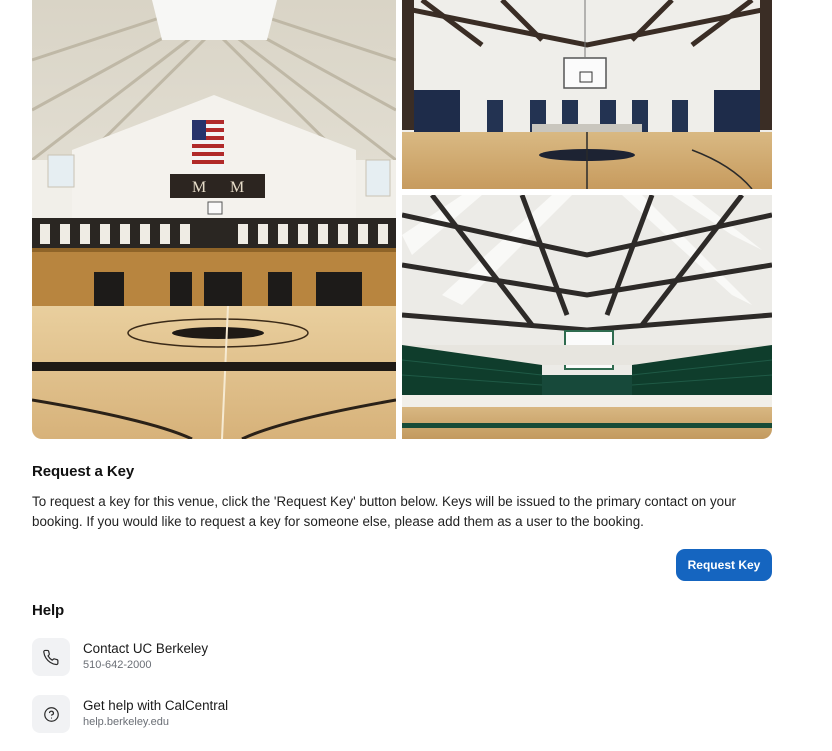  I want to click on gallery-photo-top-right, so click(587, 94).